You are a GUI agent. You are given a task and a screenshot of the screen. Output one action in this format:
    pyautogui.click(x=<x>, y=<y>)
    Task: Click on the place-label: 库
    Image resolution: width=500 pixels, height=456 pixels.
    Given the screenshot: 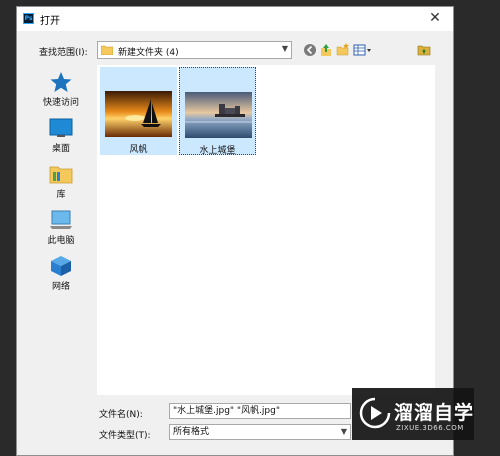 What is the action you would take?
    pyautogui.click(x=61, y=195)
    